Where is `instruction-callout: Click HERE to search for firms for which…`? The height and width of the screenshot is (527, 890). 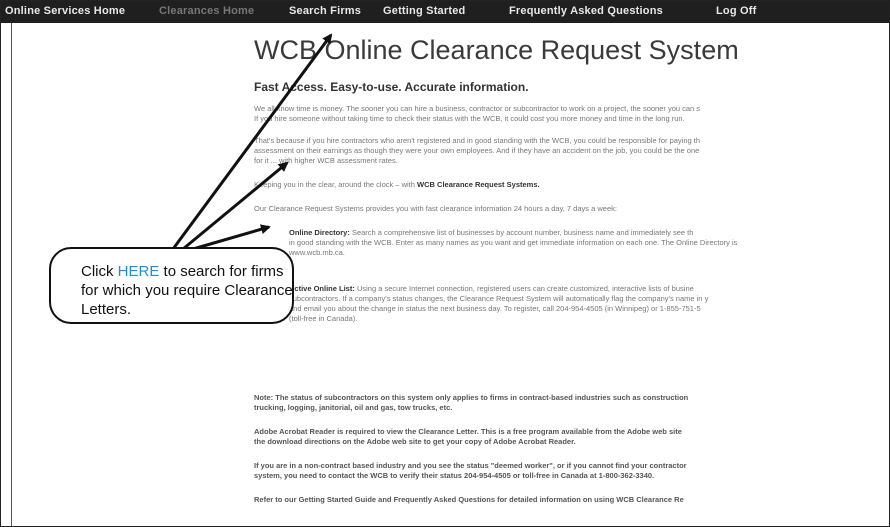 instruction-callout: Click HERE to search for firms for which… is located at coordinates (171, 285).